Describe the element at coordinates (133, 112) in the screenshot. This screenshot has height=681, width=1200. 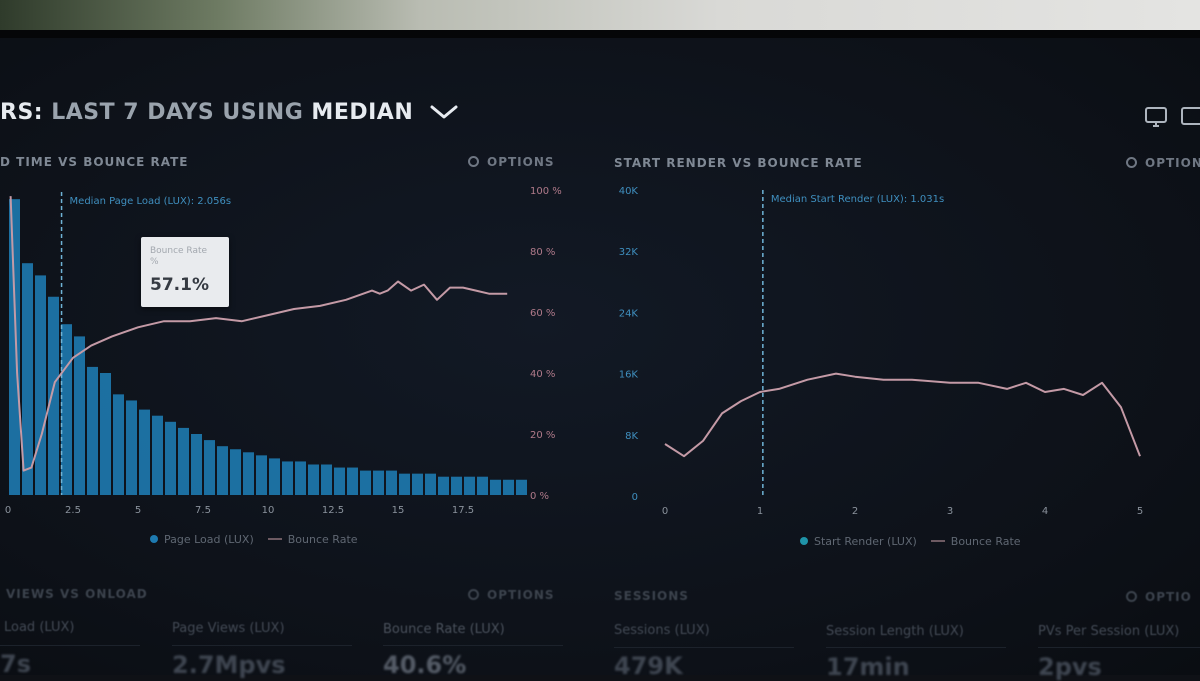
I see `title-period: LAST 7 DAYS` at that location.